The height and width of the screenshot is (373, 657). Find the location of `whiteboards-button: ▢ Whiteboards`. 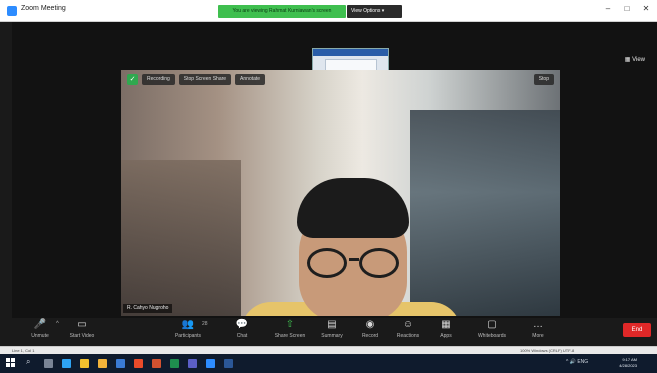

whiteboards-button: ▢ Whiteboards is located at coordinates (492, 332).